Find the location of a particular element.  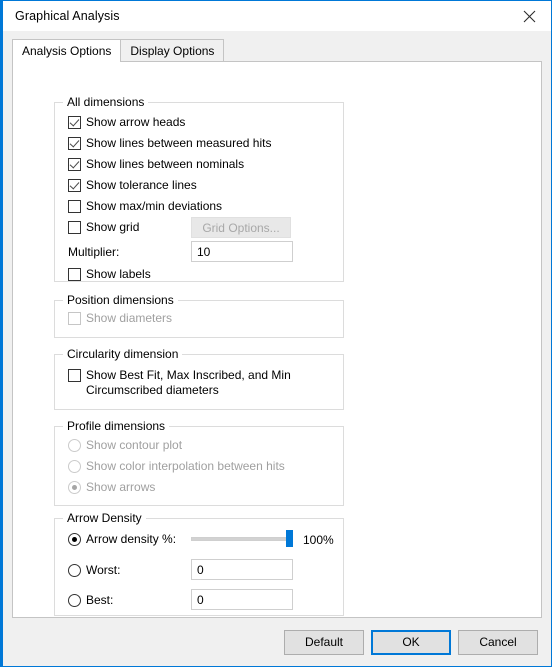

checkbox-show-arrow-heads: Show arrow heads is located at coordinates (126, 122).